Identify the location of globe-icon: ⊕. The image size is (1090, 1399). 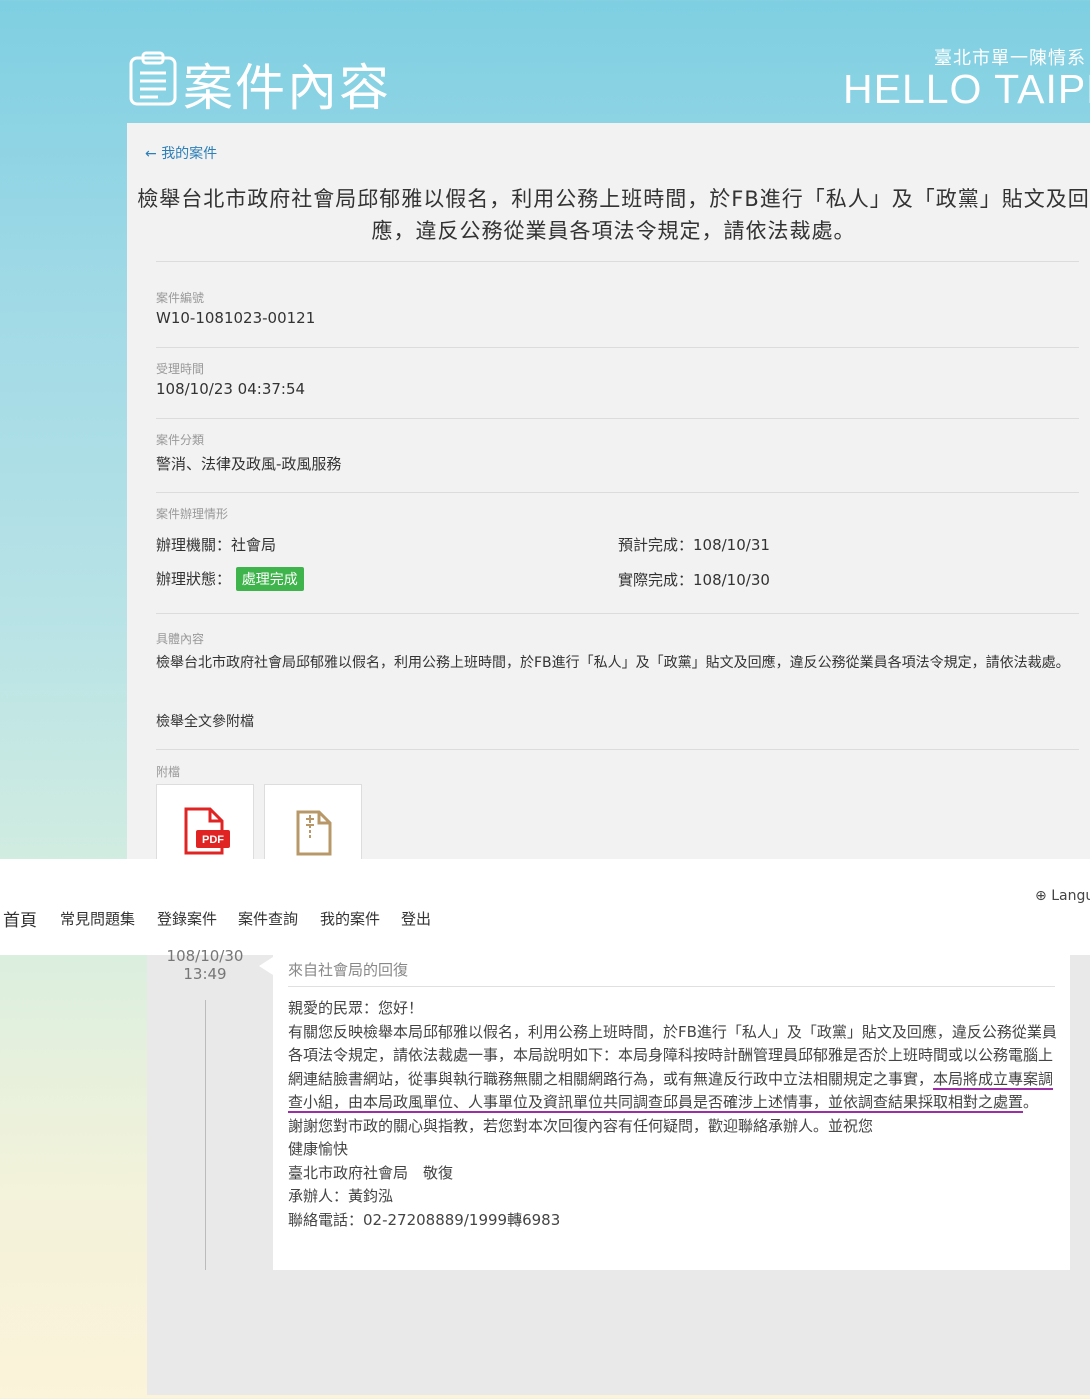
(1041, 896).